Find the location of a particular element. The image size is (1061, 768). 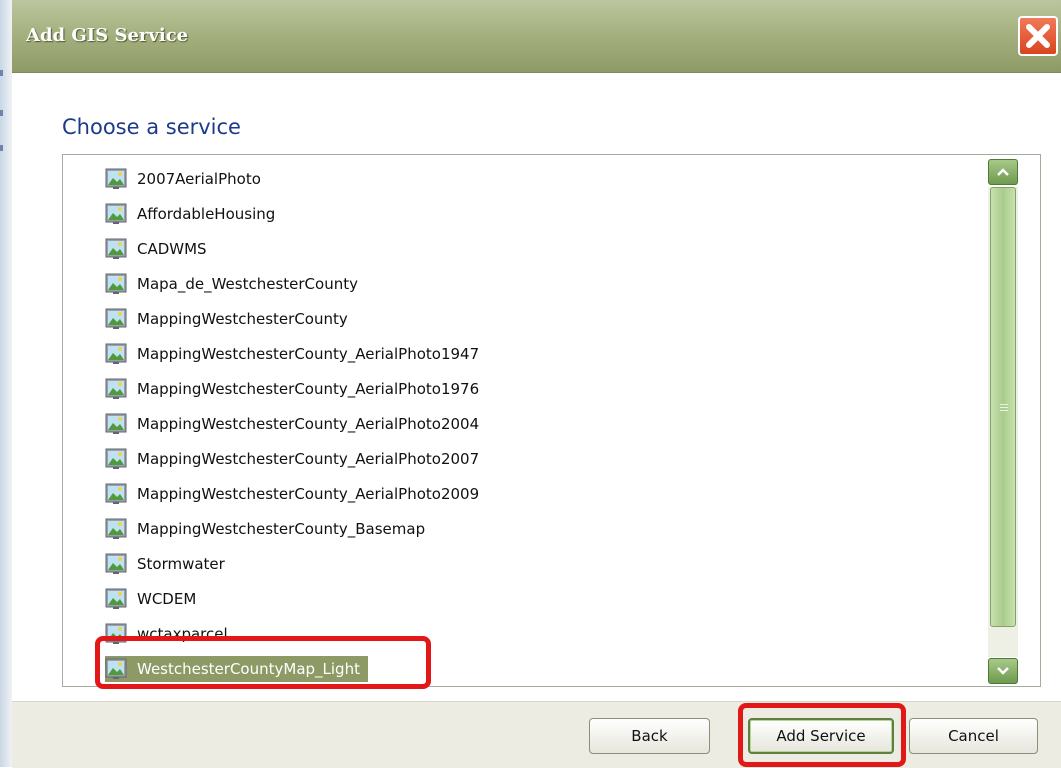

service-label: Mapa_de_WestchesterCounty is located at coordinates (247, 284).